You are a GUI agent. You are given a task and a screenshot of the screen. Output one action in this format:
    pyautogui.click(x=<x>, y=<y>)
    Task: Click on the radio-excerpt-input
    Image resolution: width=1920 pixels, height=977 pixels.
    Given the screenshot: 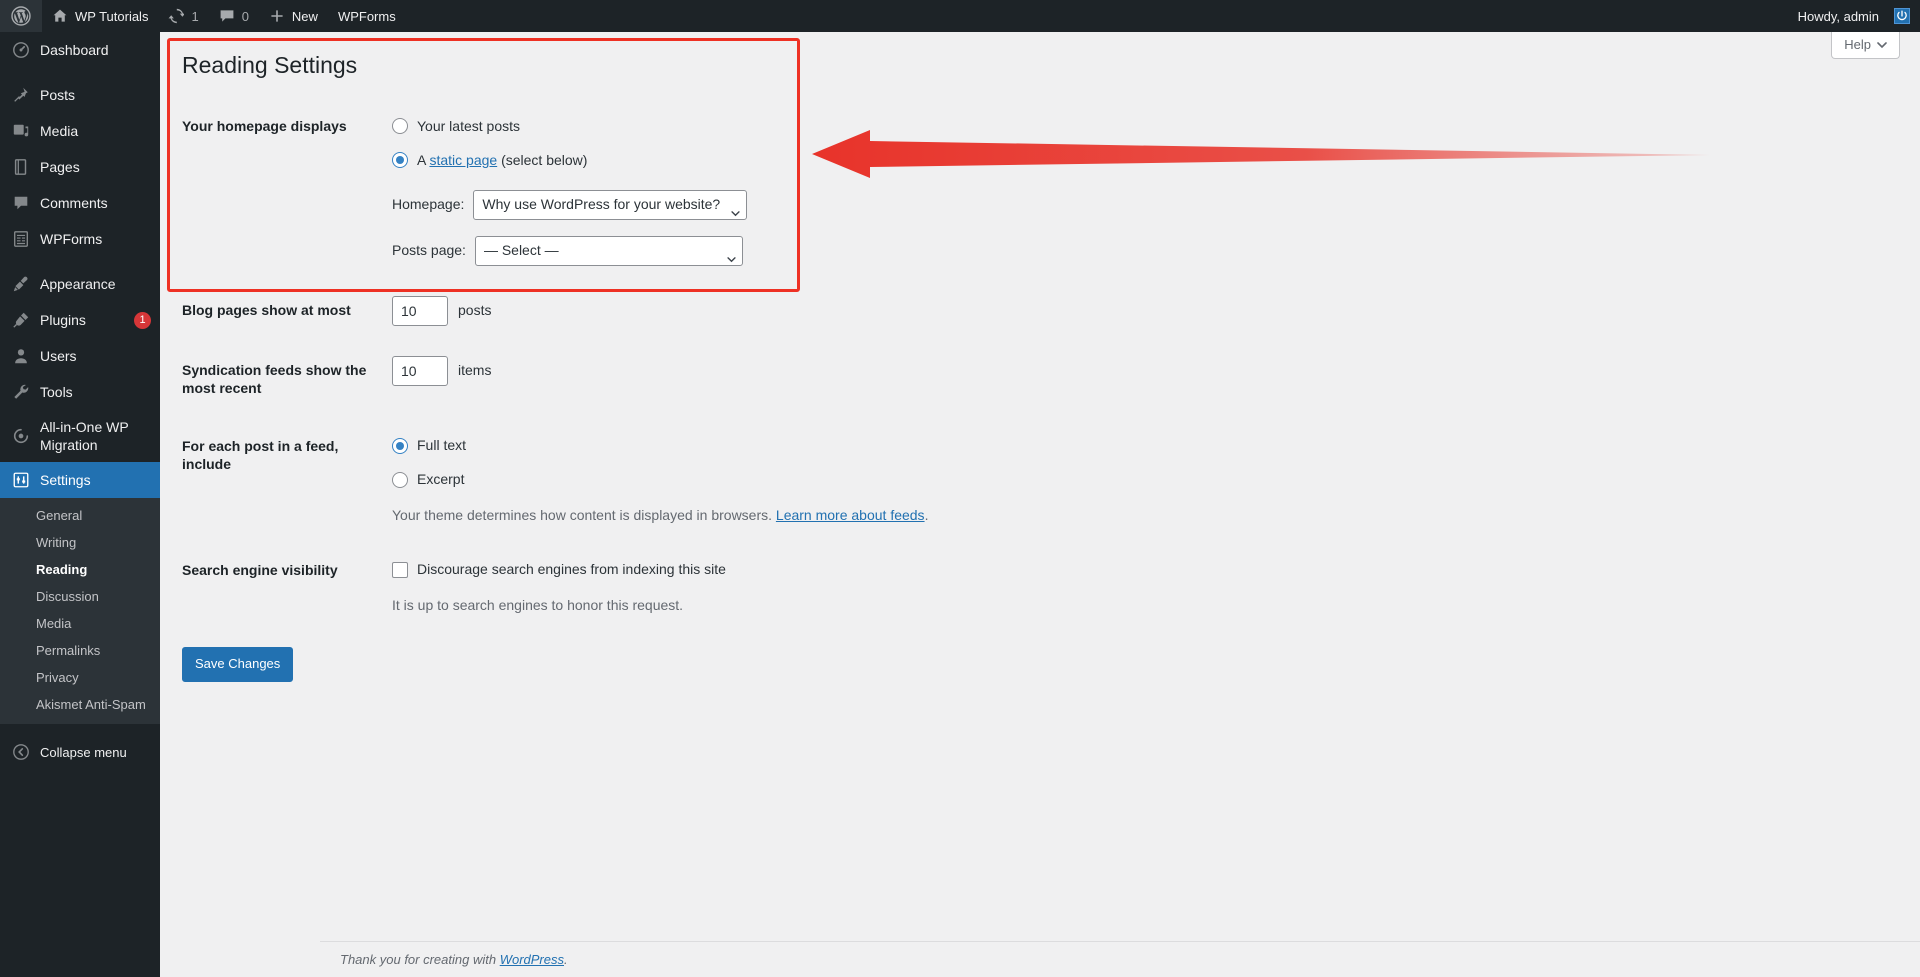 What is the action you would take?
    pyautogui.click(x=400, y=479)
    